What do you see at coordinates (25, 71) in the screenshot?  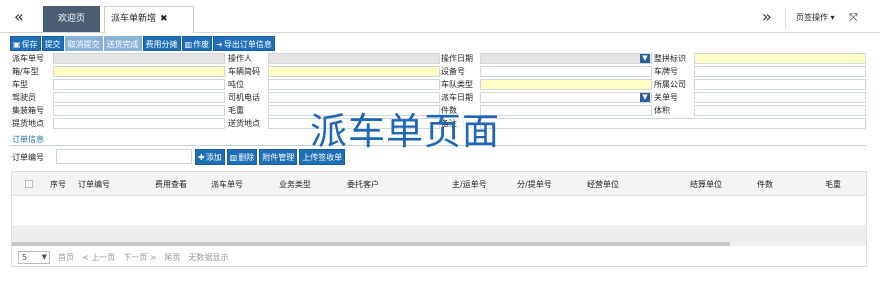 I see `box-type-label: 箱/车型` at bounding box center [25, 71].